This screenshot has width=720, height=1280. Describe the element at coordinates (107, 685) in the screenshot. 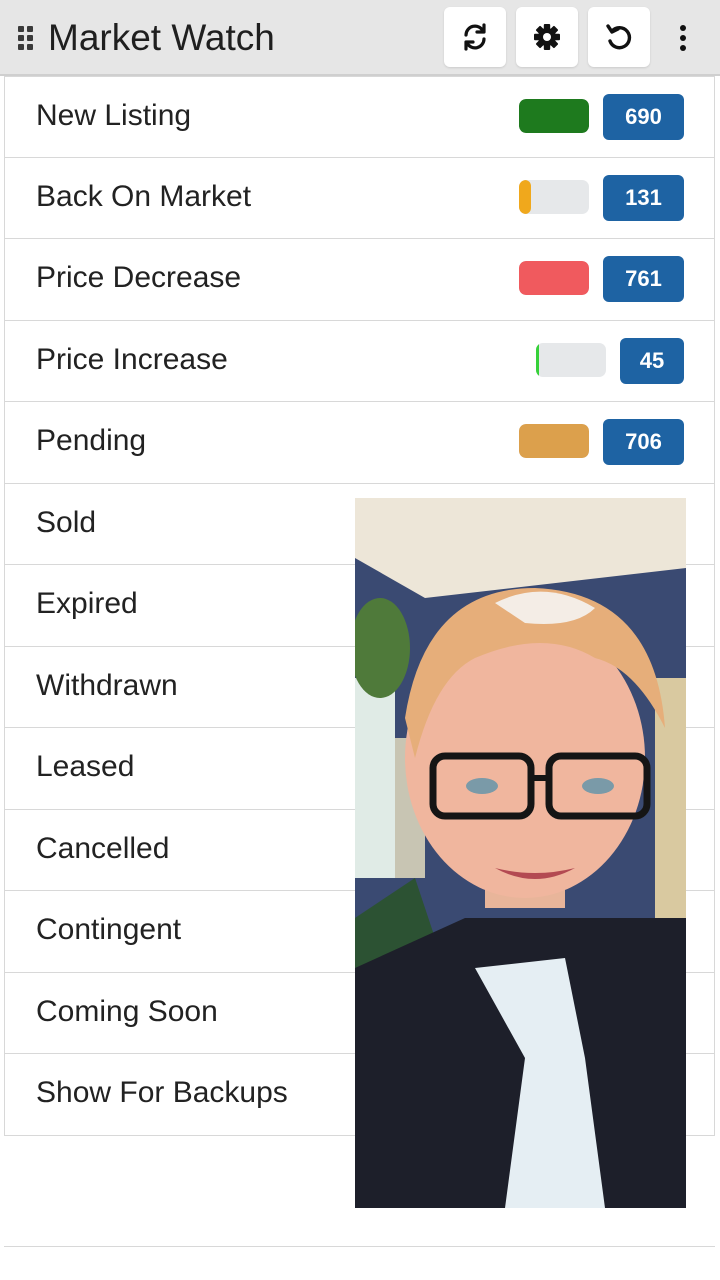

I see `status-row-label: Withdrawn` at that location.